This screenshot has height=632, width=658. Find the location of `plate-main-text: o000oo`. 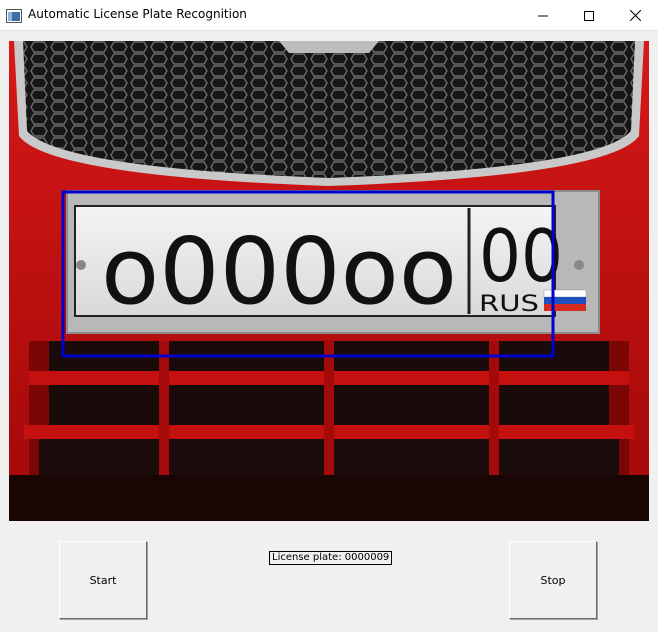

plate-main-text: o000oo is located at coordinates (279, 271).